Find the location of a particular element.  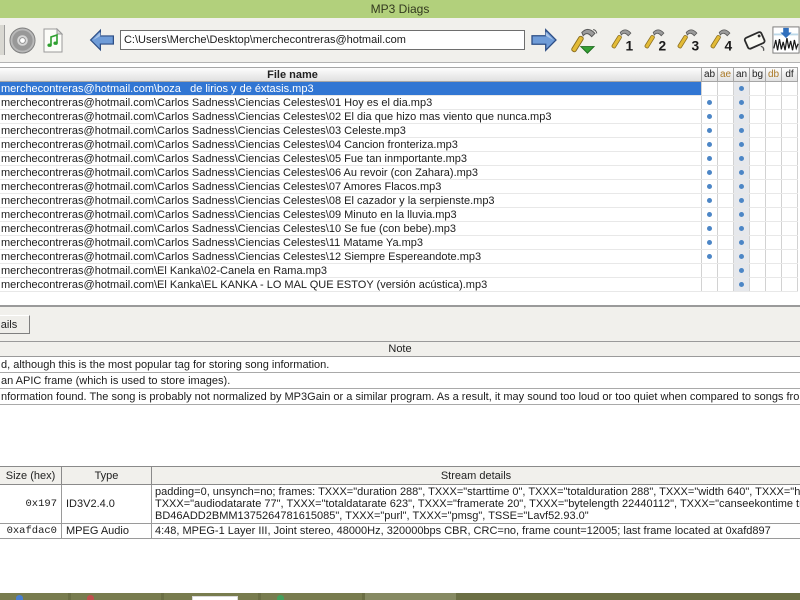

flag-column-header-ab: ab is located at coordinates (710, 74).